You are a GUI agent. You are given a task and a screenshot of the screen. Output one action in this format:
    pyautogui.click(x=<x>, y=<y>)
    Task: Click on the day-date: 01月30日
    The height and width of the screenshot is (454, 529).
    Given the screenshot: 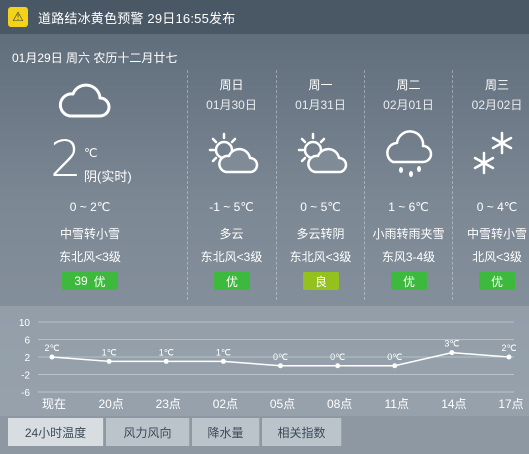 What is the action you would take?
    pyautogui.click(x=231, y=105)
    